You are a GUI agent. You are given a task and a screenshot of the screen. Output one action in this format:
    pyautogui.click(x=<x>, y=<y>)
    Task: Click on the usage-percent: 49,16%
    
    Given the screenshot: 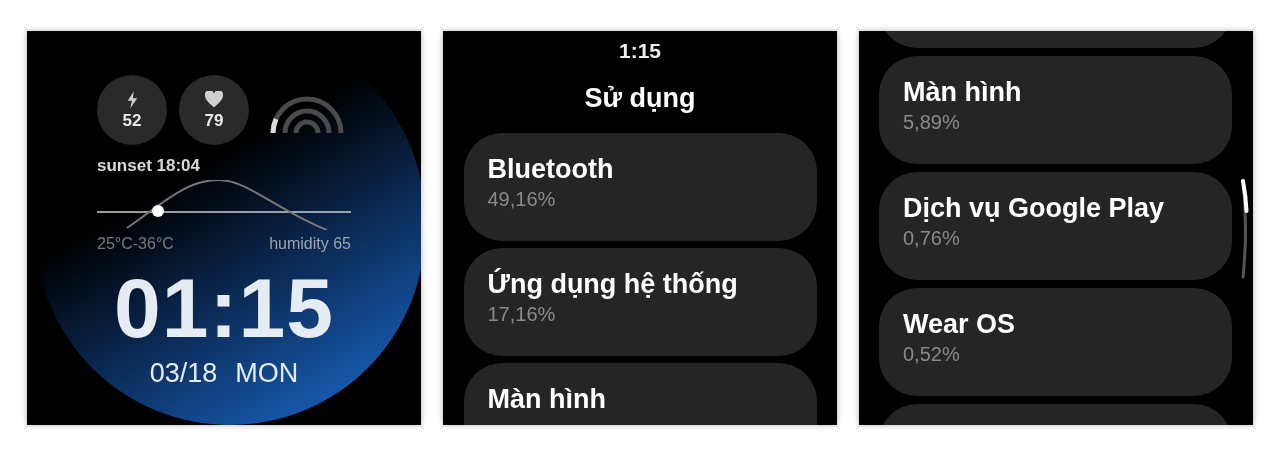 What is the action you would take?
    pyautogui.click(x=522, y=199)
    